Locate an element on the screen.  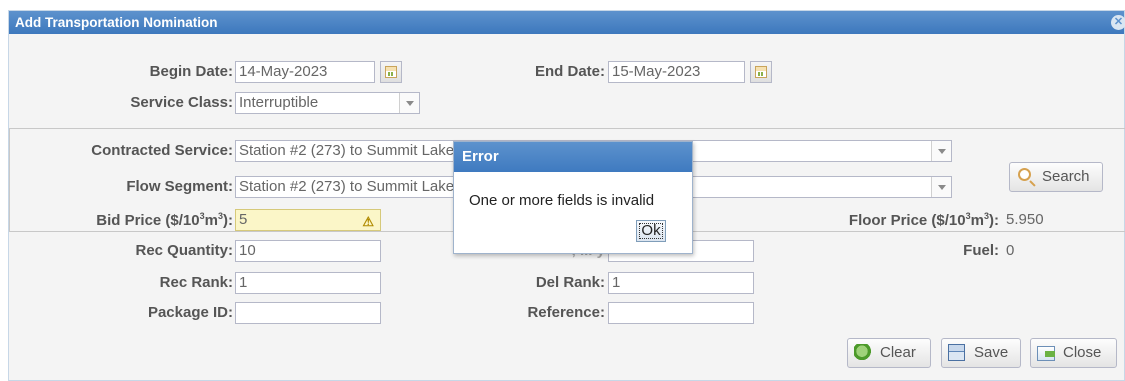
search-button-label: Search is located at coordinates (1066, 176).